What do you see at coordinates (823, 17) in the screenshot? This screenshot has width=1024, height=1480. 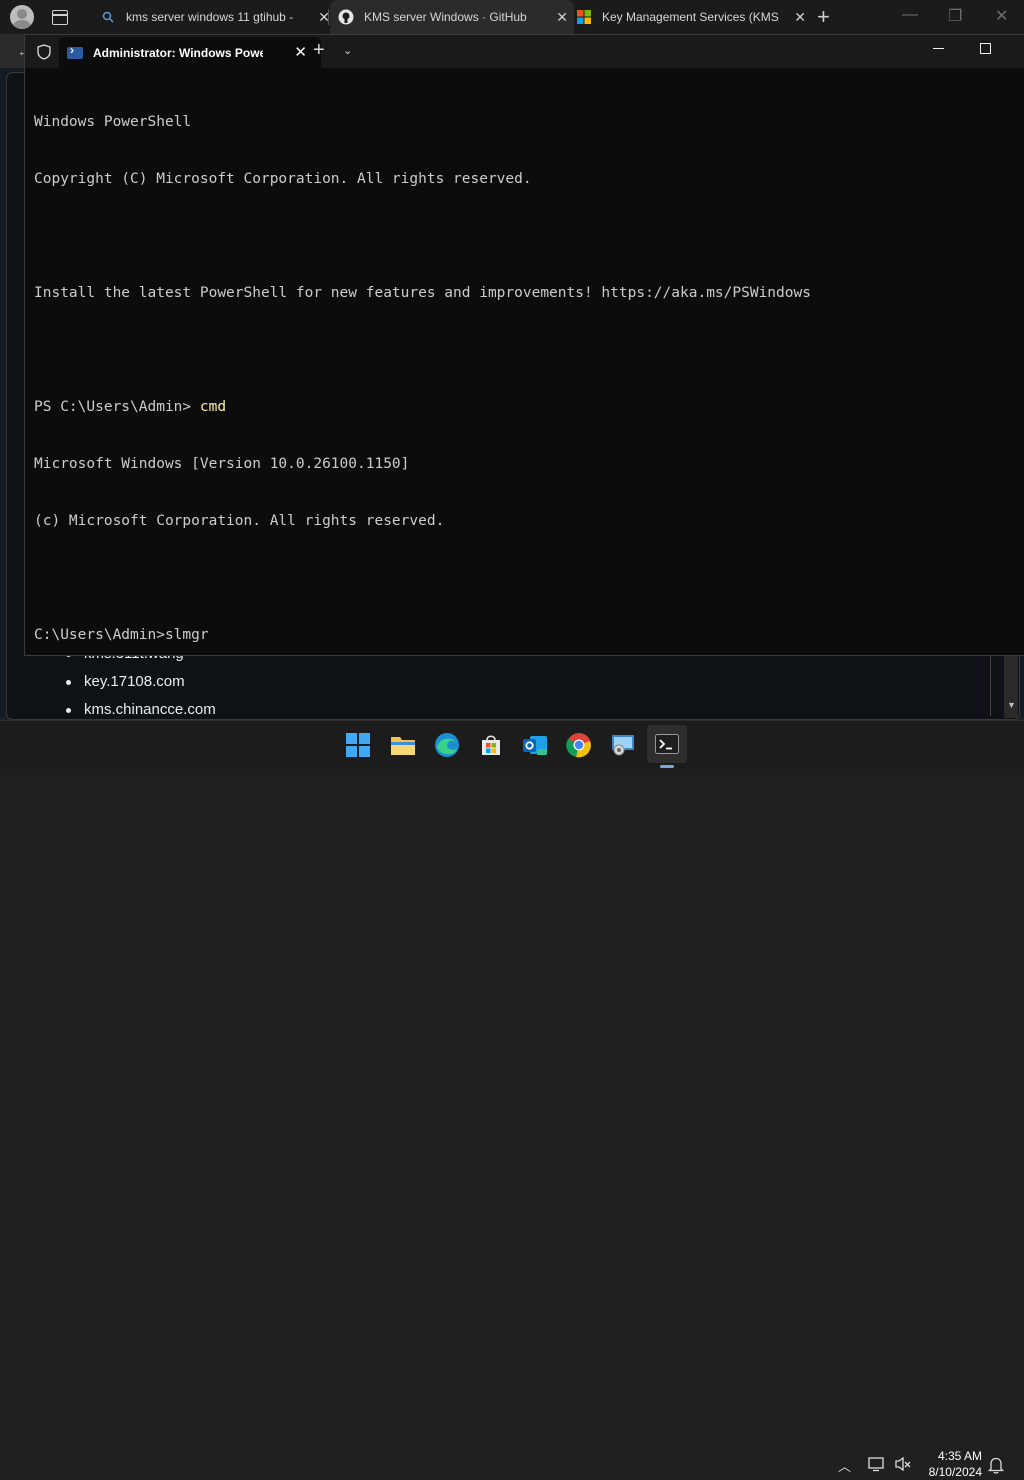 I see `new-tab-button: +` at bounding box center [823, 17].